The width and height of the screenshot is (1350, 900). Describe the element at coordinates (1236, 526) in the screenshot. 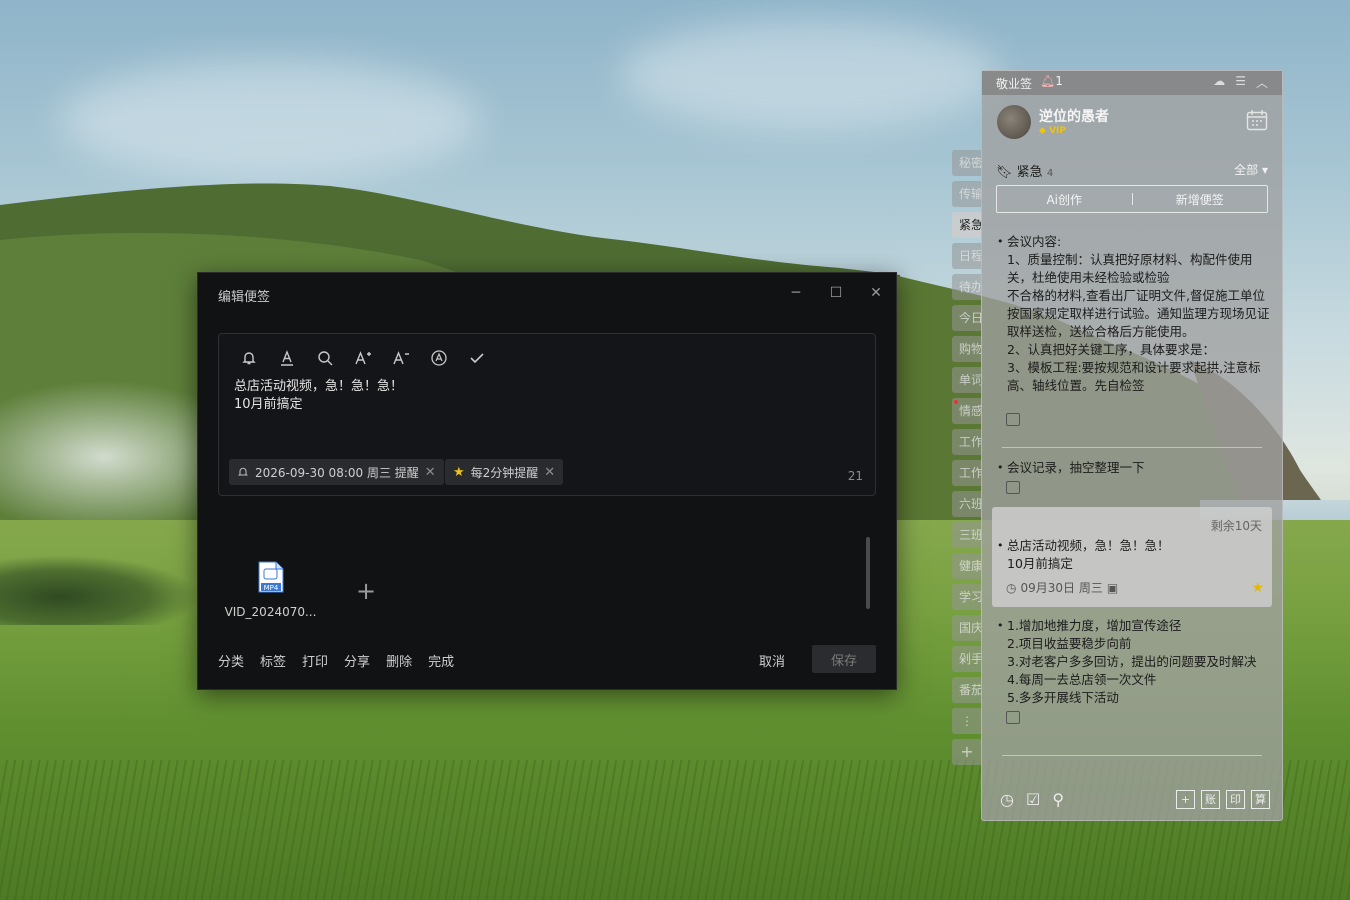

I see `remaining-days: 剩余10天` at that location.